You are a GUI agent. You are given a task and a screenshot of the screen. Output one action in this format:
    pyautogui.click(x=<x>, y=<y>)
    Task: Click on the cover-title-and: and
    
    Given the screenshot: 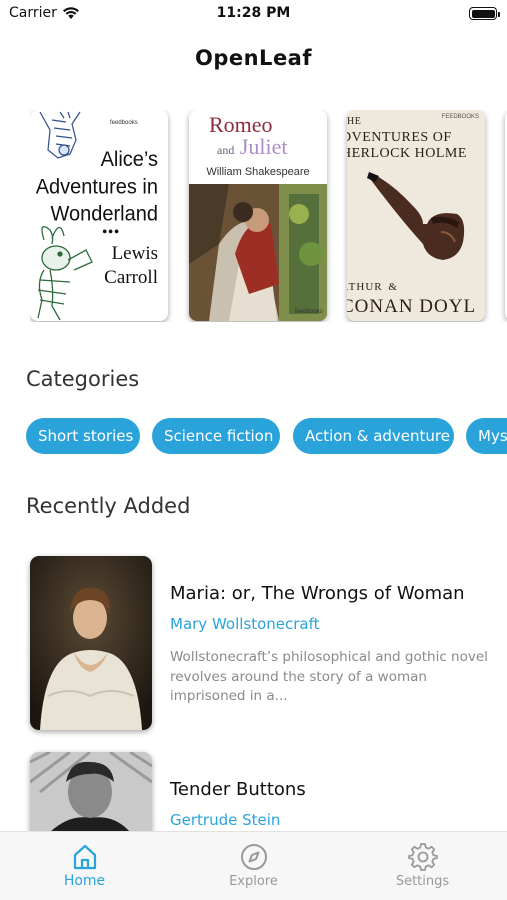 What is the action you would take?
    pyautogui.click(x=226, y=150)
    